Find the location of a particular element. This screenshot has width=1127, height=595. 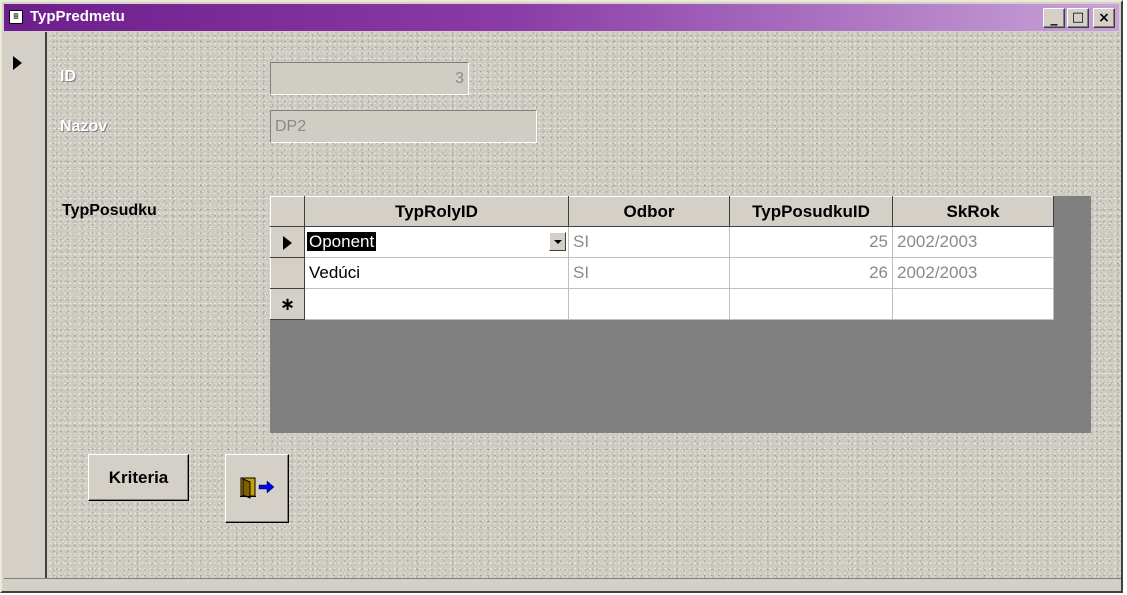

record-selector is located at coordinates (25, 311).